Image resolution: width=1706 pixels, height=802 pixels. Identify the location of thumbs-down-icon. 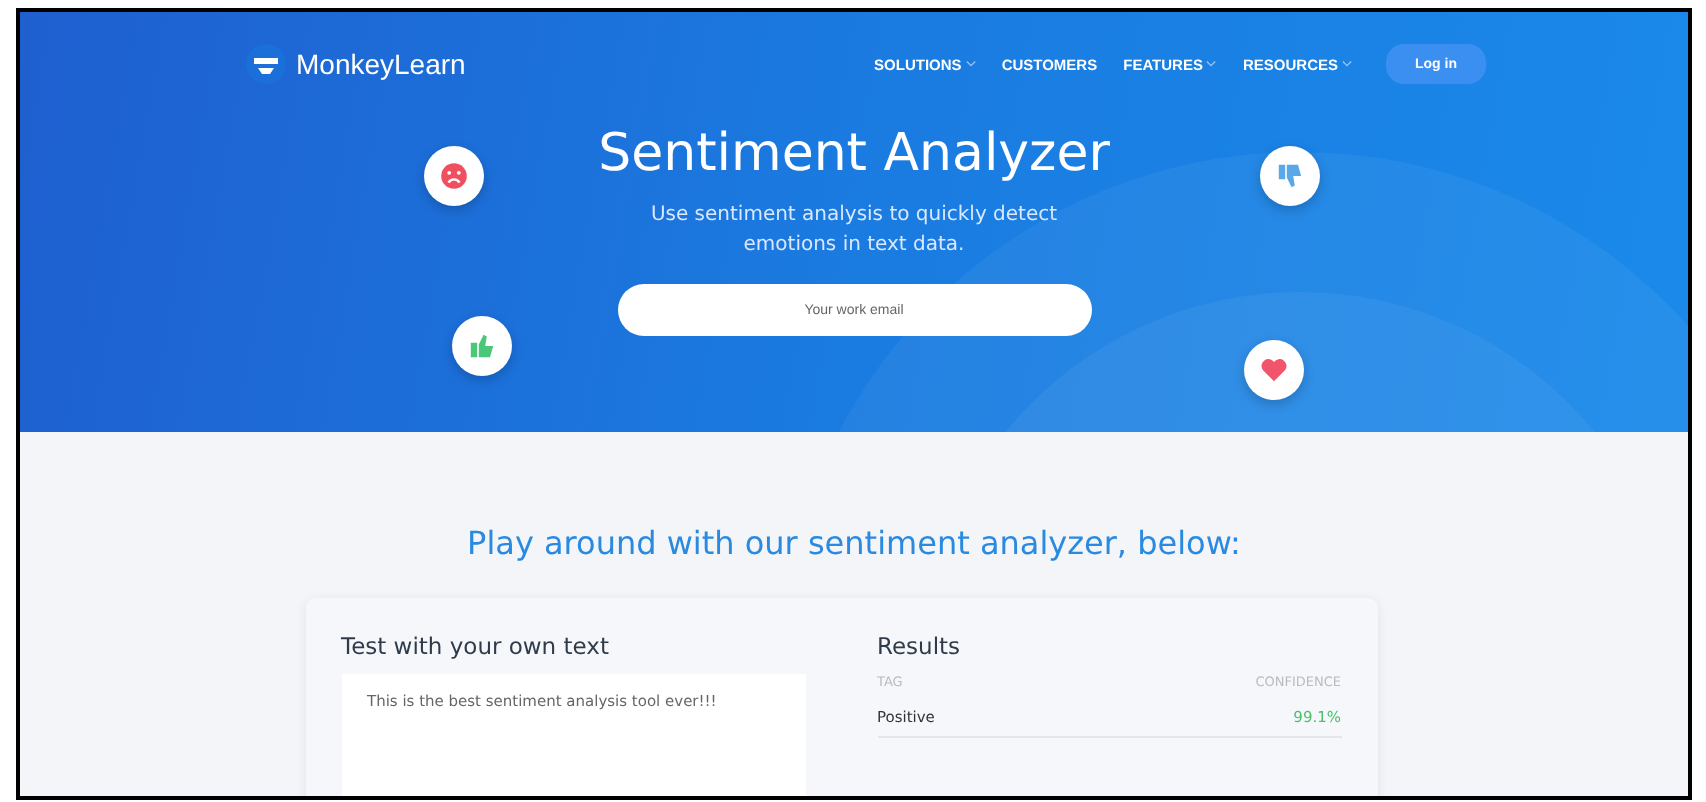
(1290, 176).